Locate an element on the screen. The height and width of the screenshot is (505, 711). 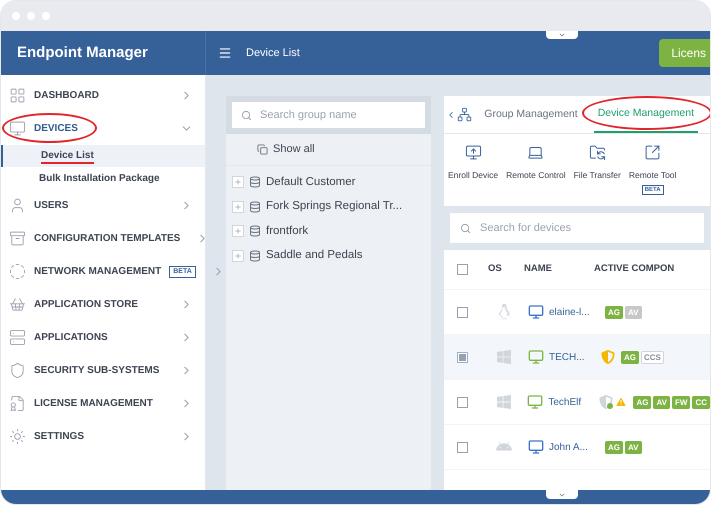
sidebar-subitem: Device List is located at coordinates (103, 156).